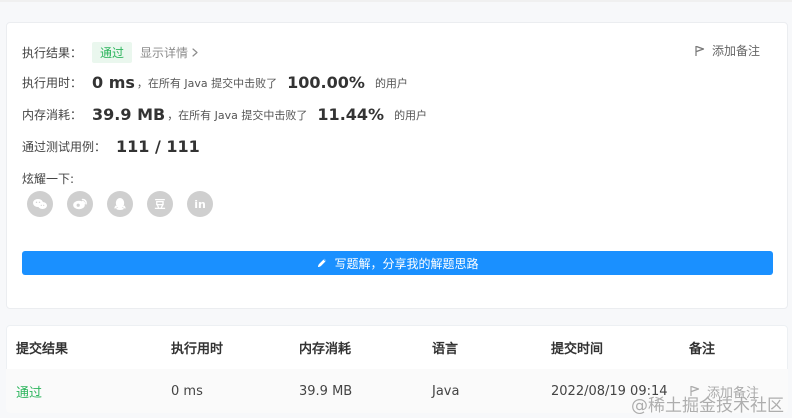 This screenshot has width=792, height=418. Describe the element at coordinates (445, 349) in the screenshot. I see `header-language: 语言` at that location.